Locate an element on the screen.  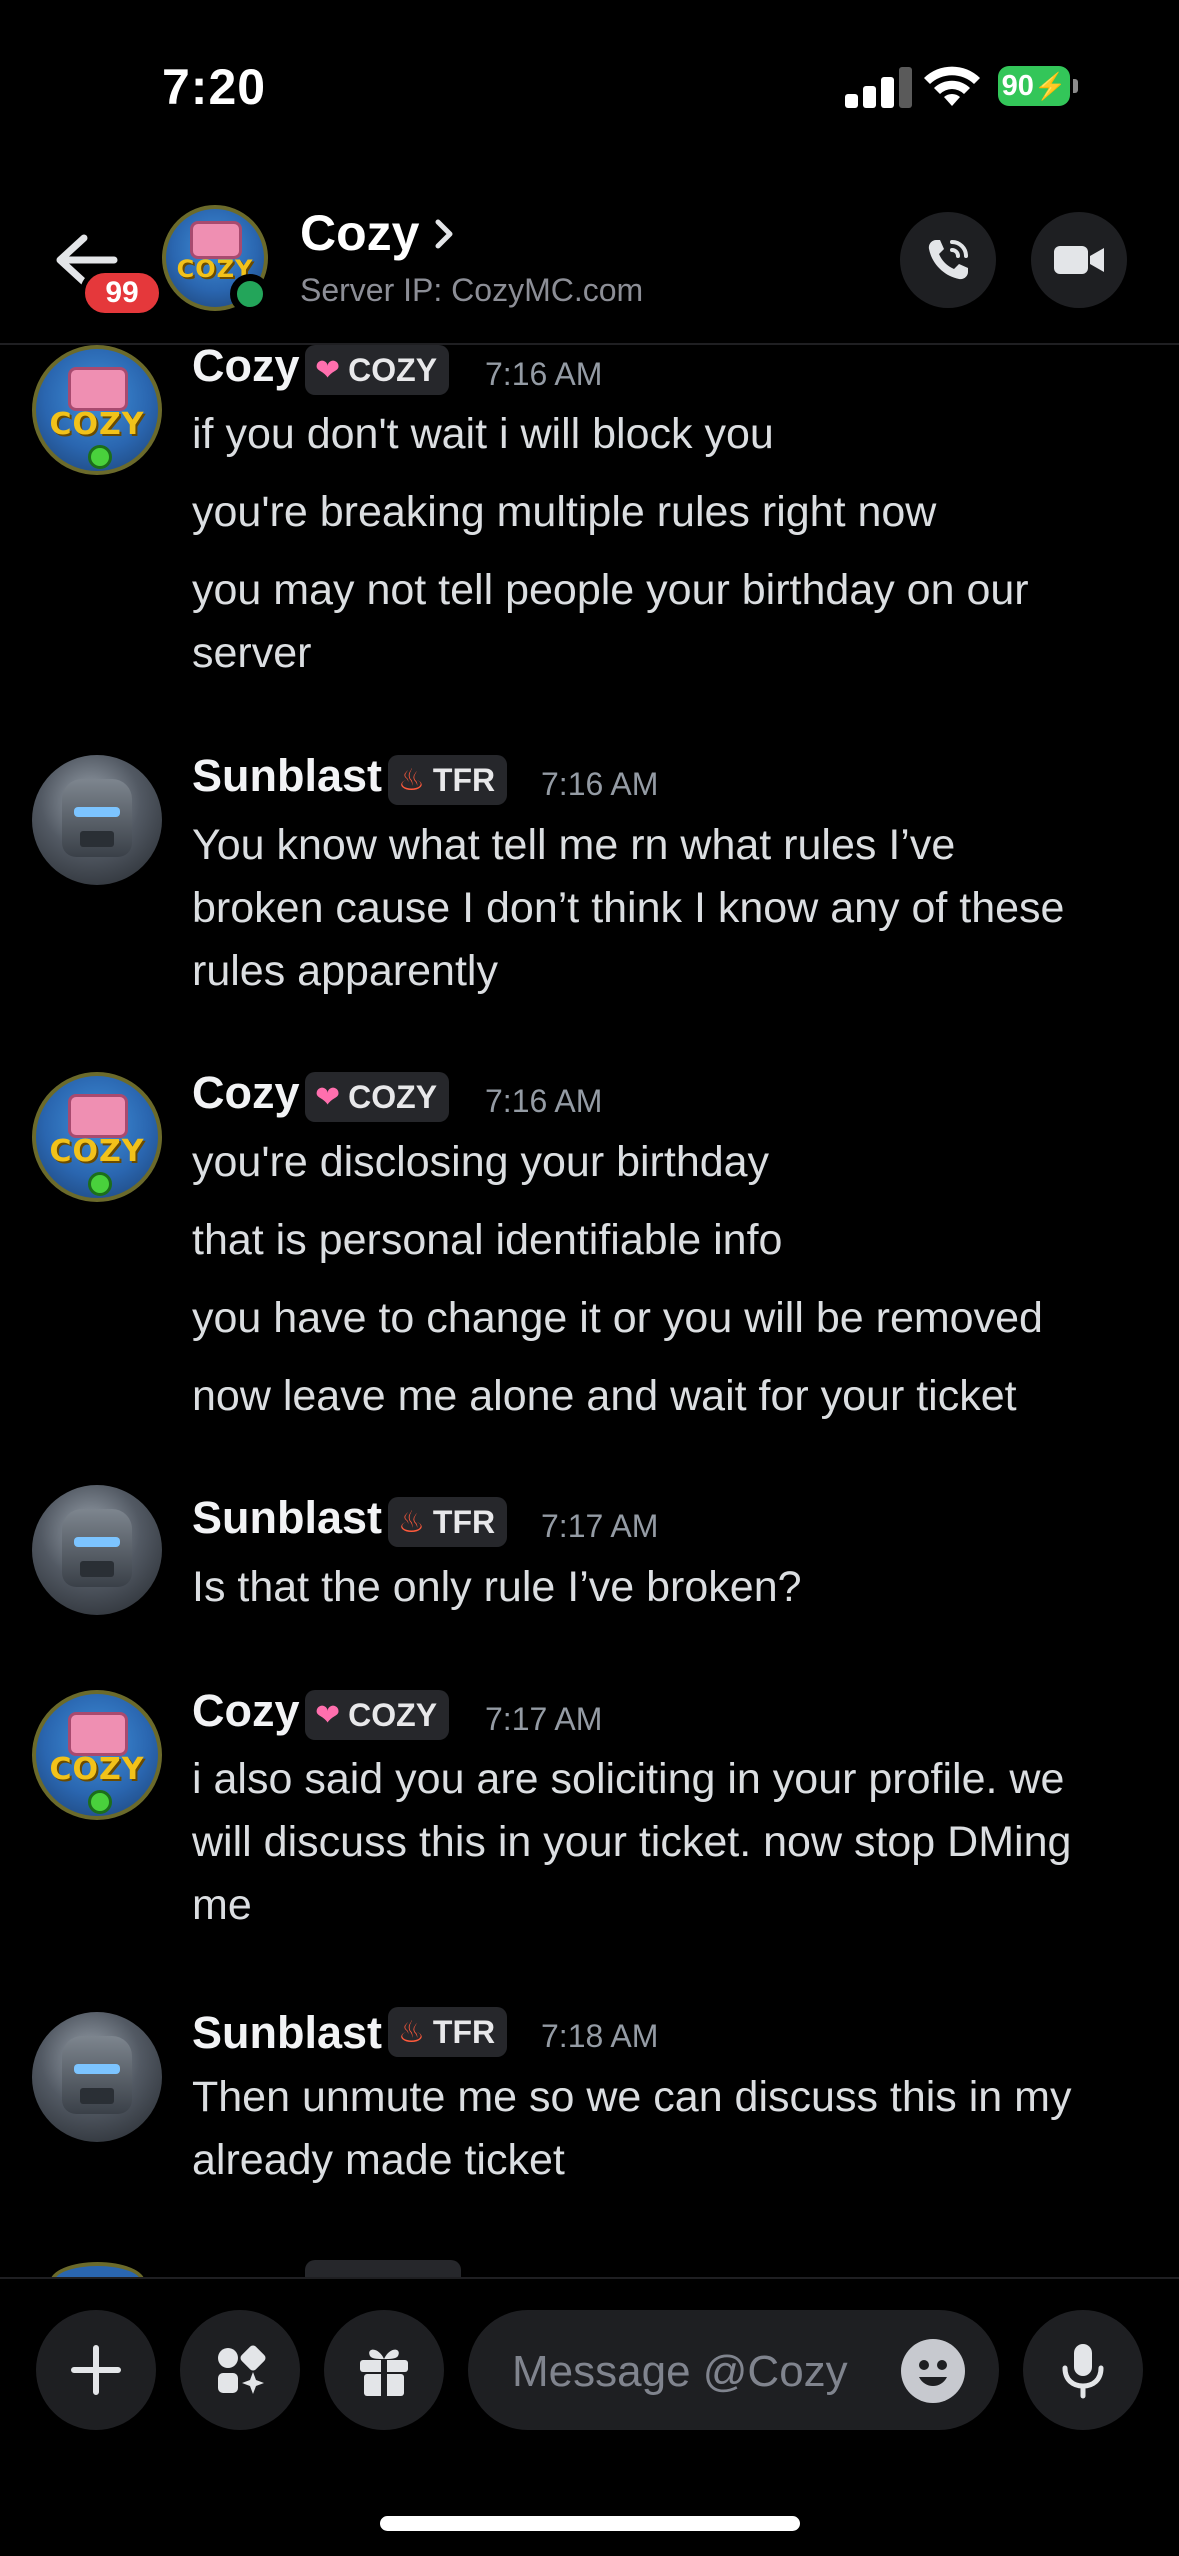
message-input: Message @Cozy is located at coordinates (733, 2370).